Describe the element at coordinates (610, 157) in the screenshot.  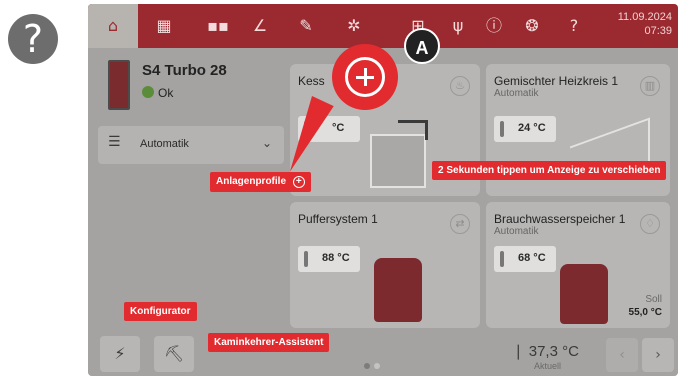
I see `house-illustration` at that location.